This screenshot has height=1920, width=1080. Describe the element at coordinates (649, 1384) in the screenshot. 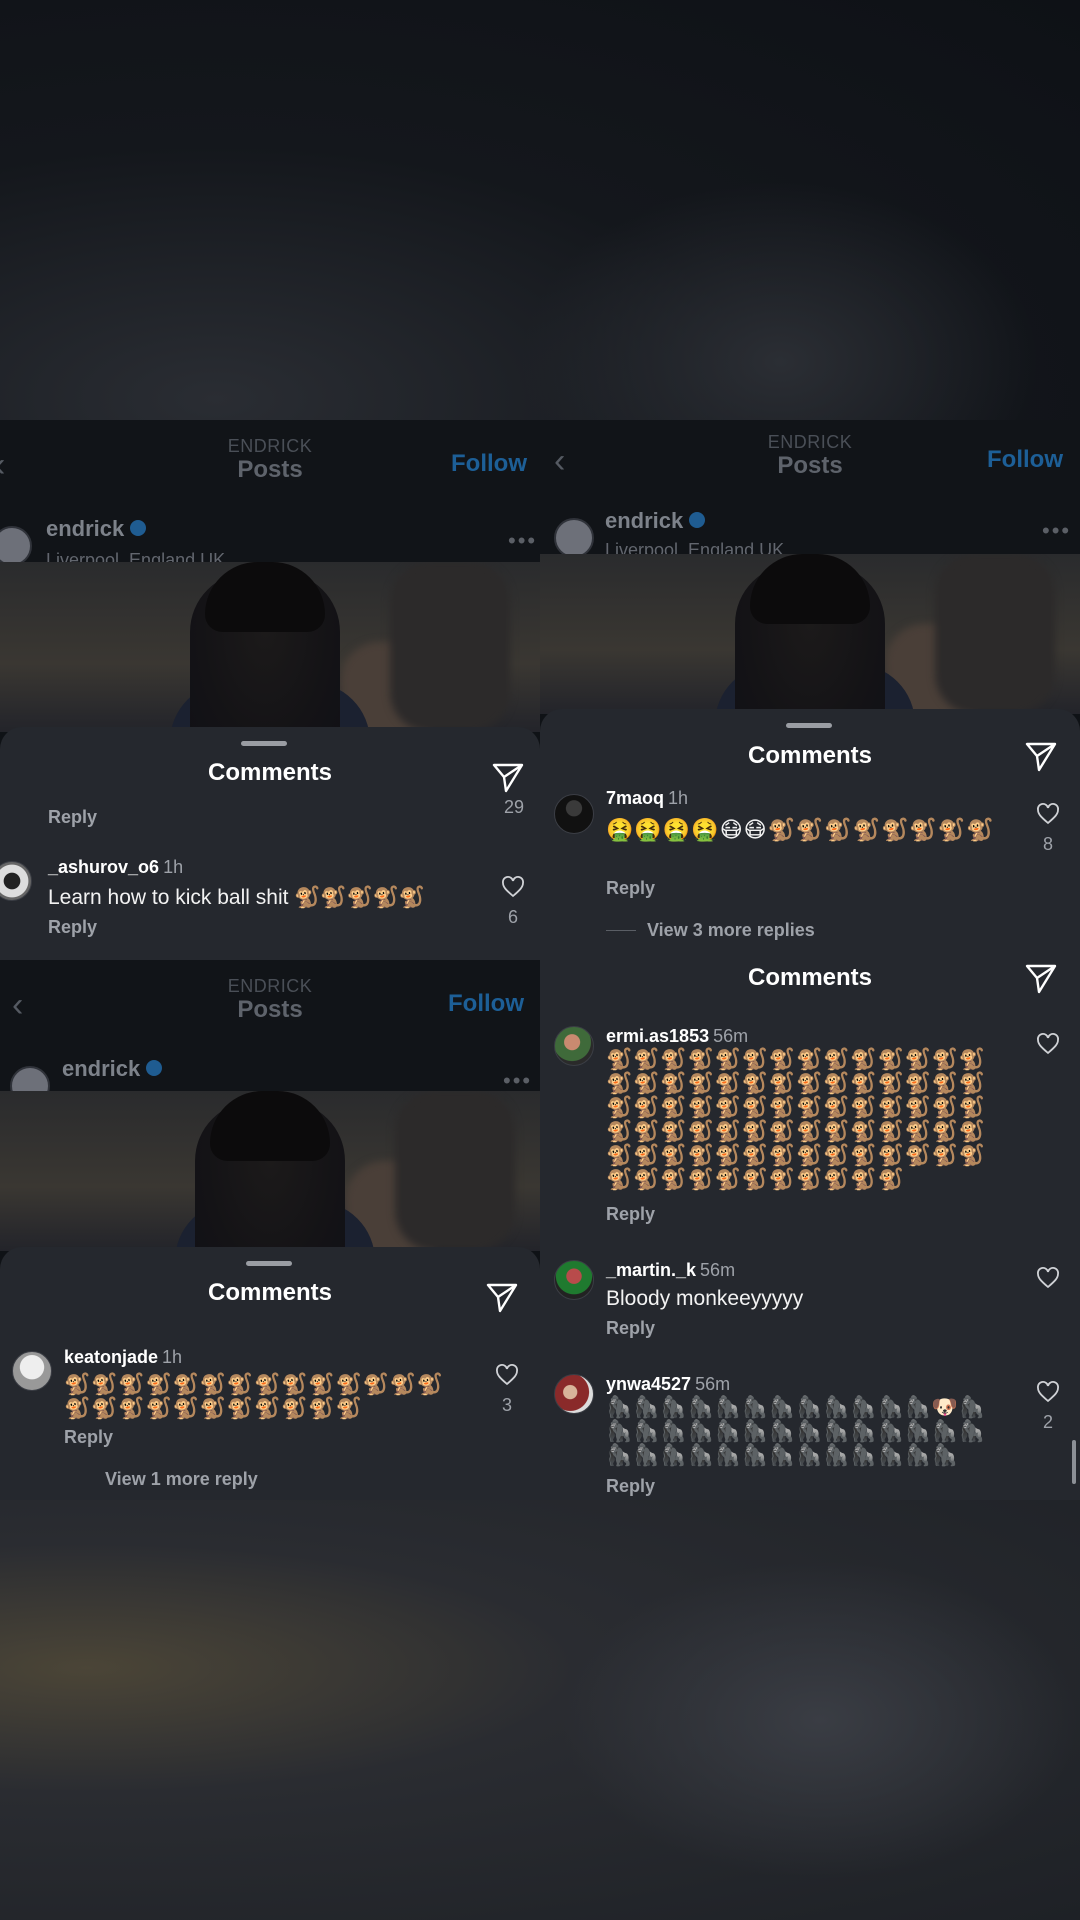

I see `username-text: ynwa4527` at that location.